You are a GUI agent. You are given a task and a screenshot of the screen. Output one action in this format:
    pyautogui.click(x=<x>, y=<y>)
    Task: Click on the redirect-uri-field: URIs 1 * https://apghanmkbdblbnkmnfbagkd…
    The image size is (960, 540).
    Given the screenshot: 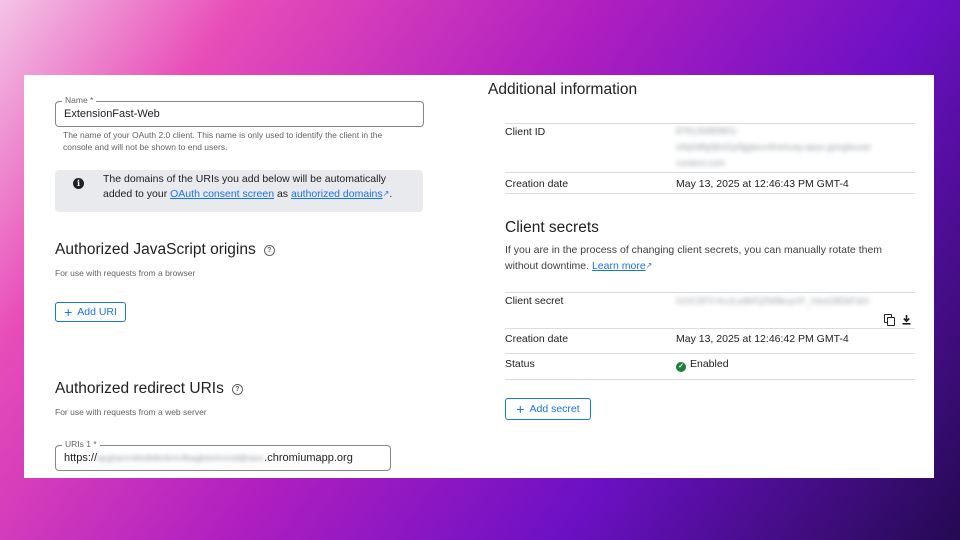 What is the action you would take?
    pyautogui.click(x=223, y=455)
    